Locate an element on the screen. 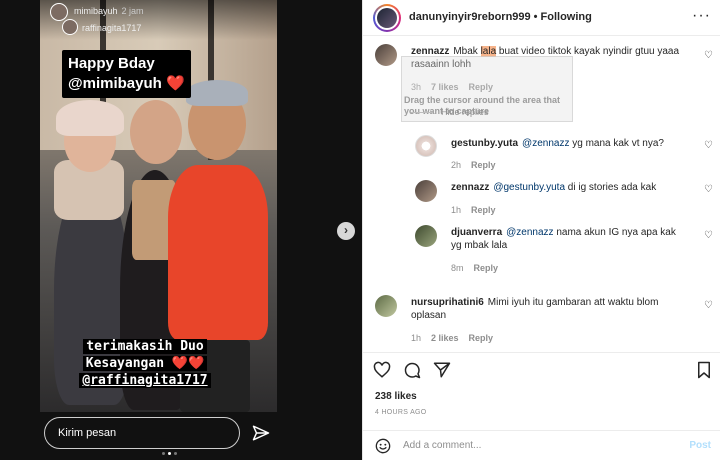  post-header: danunyinyir9reborn999 • Following ··· is located at coordinates (541, 18).